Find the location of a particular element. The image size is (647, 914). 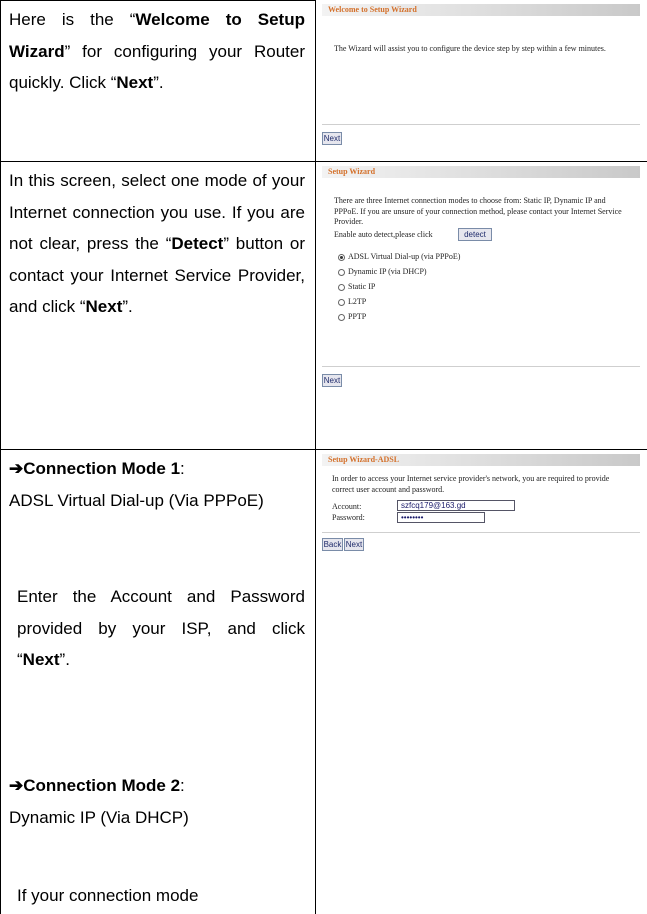

mode2-title: Connection Mode 2 is located at coordinates (102, 785).